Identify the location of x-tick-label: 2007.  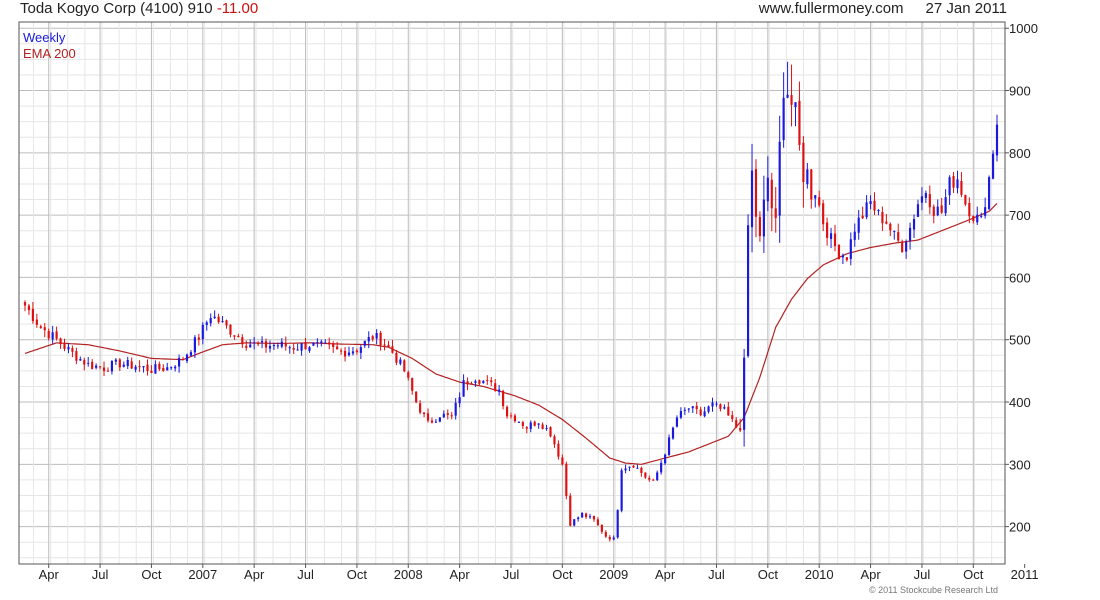
(202, 574).